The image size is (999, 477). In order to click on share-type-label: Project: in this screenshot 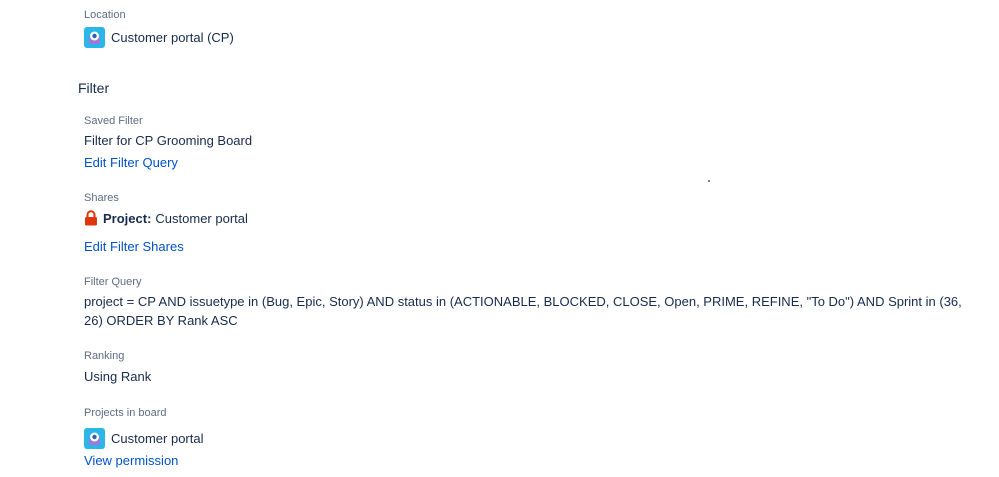, I will do `click(127, 218)`.